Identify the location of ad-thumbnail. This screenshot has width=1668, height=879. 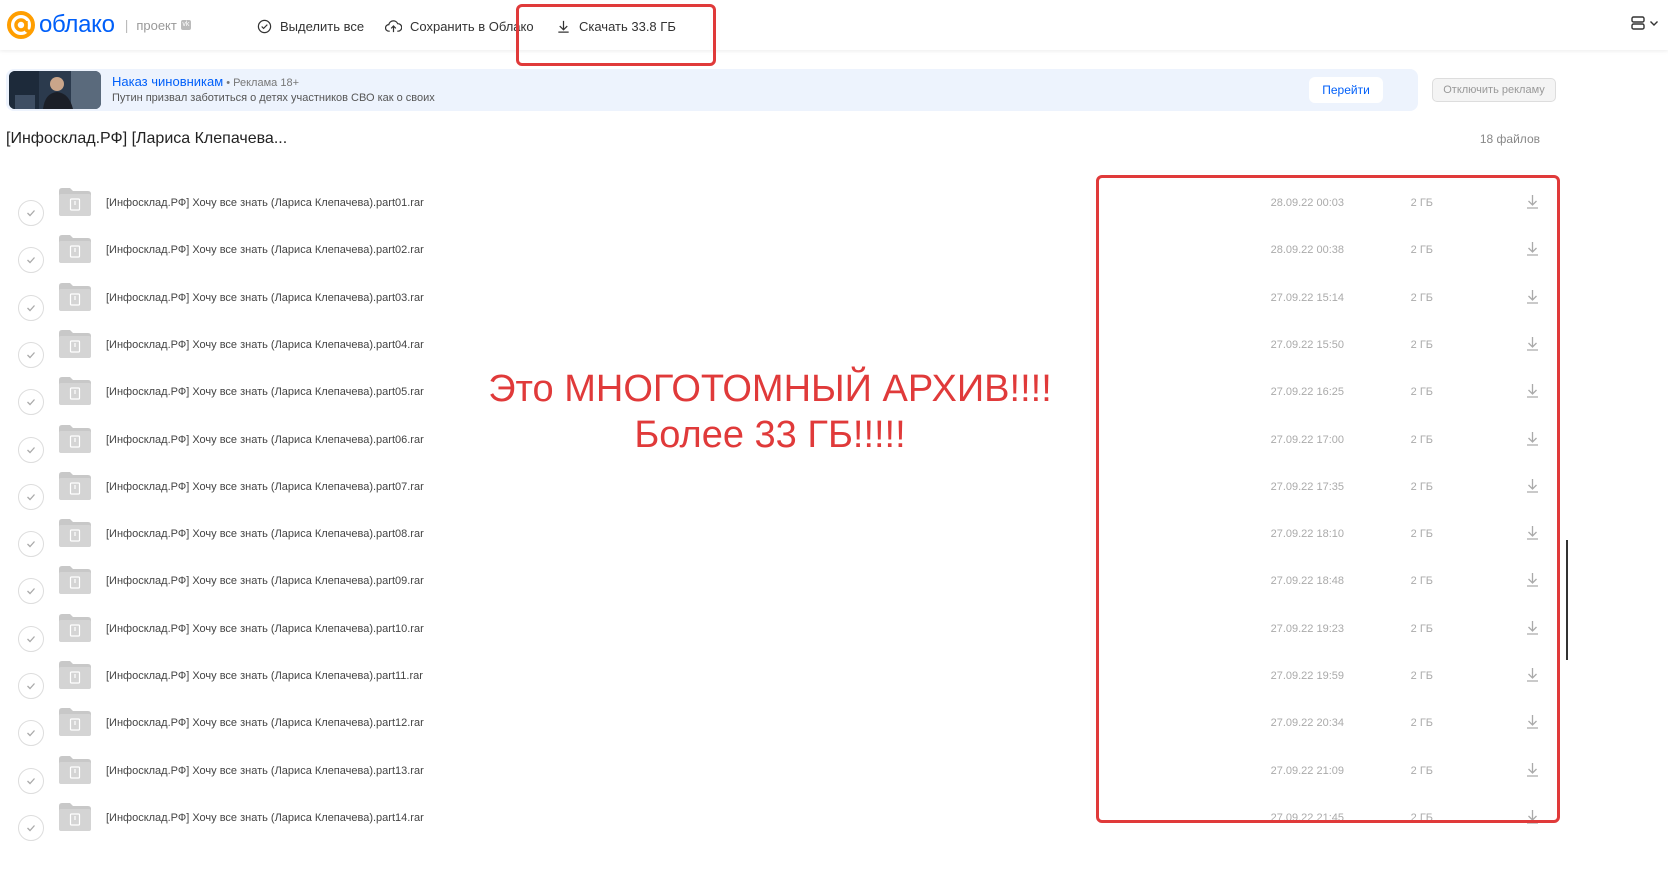
(55, 90).